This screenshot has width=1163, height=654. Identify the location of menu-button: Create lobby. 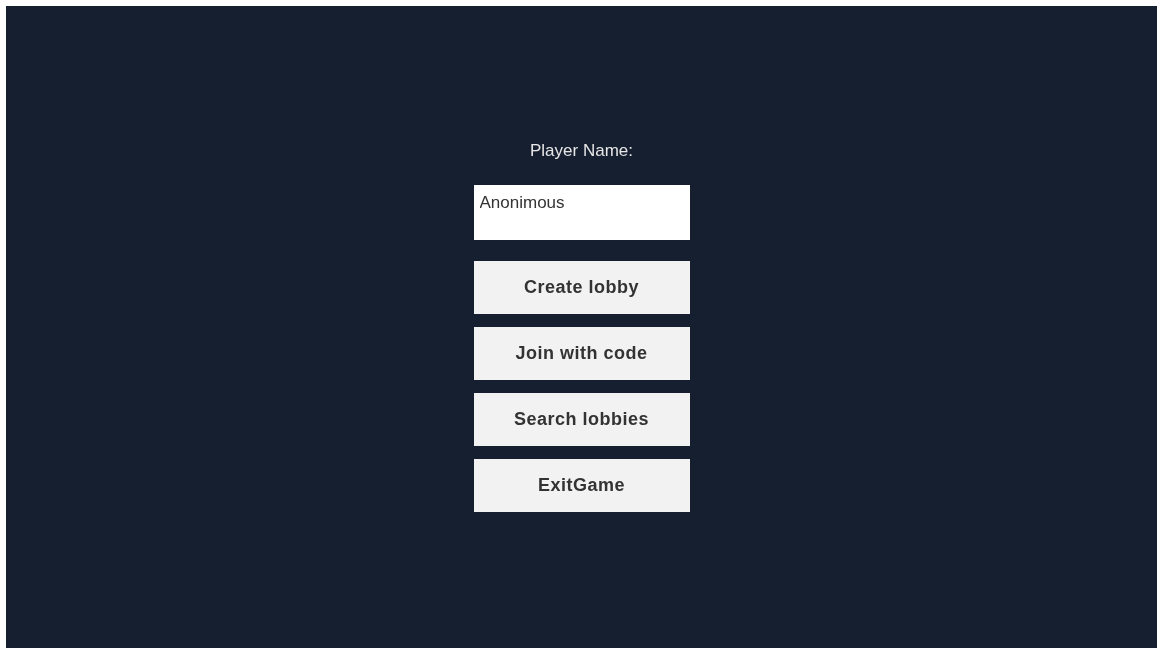
(581, 287).